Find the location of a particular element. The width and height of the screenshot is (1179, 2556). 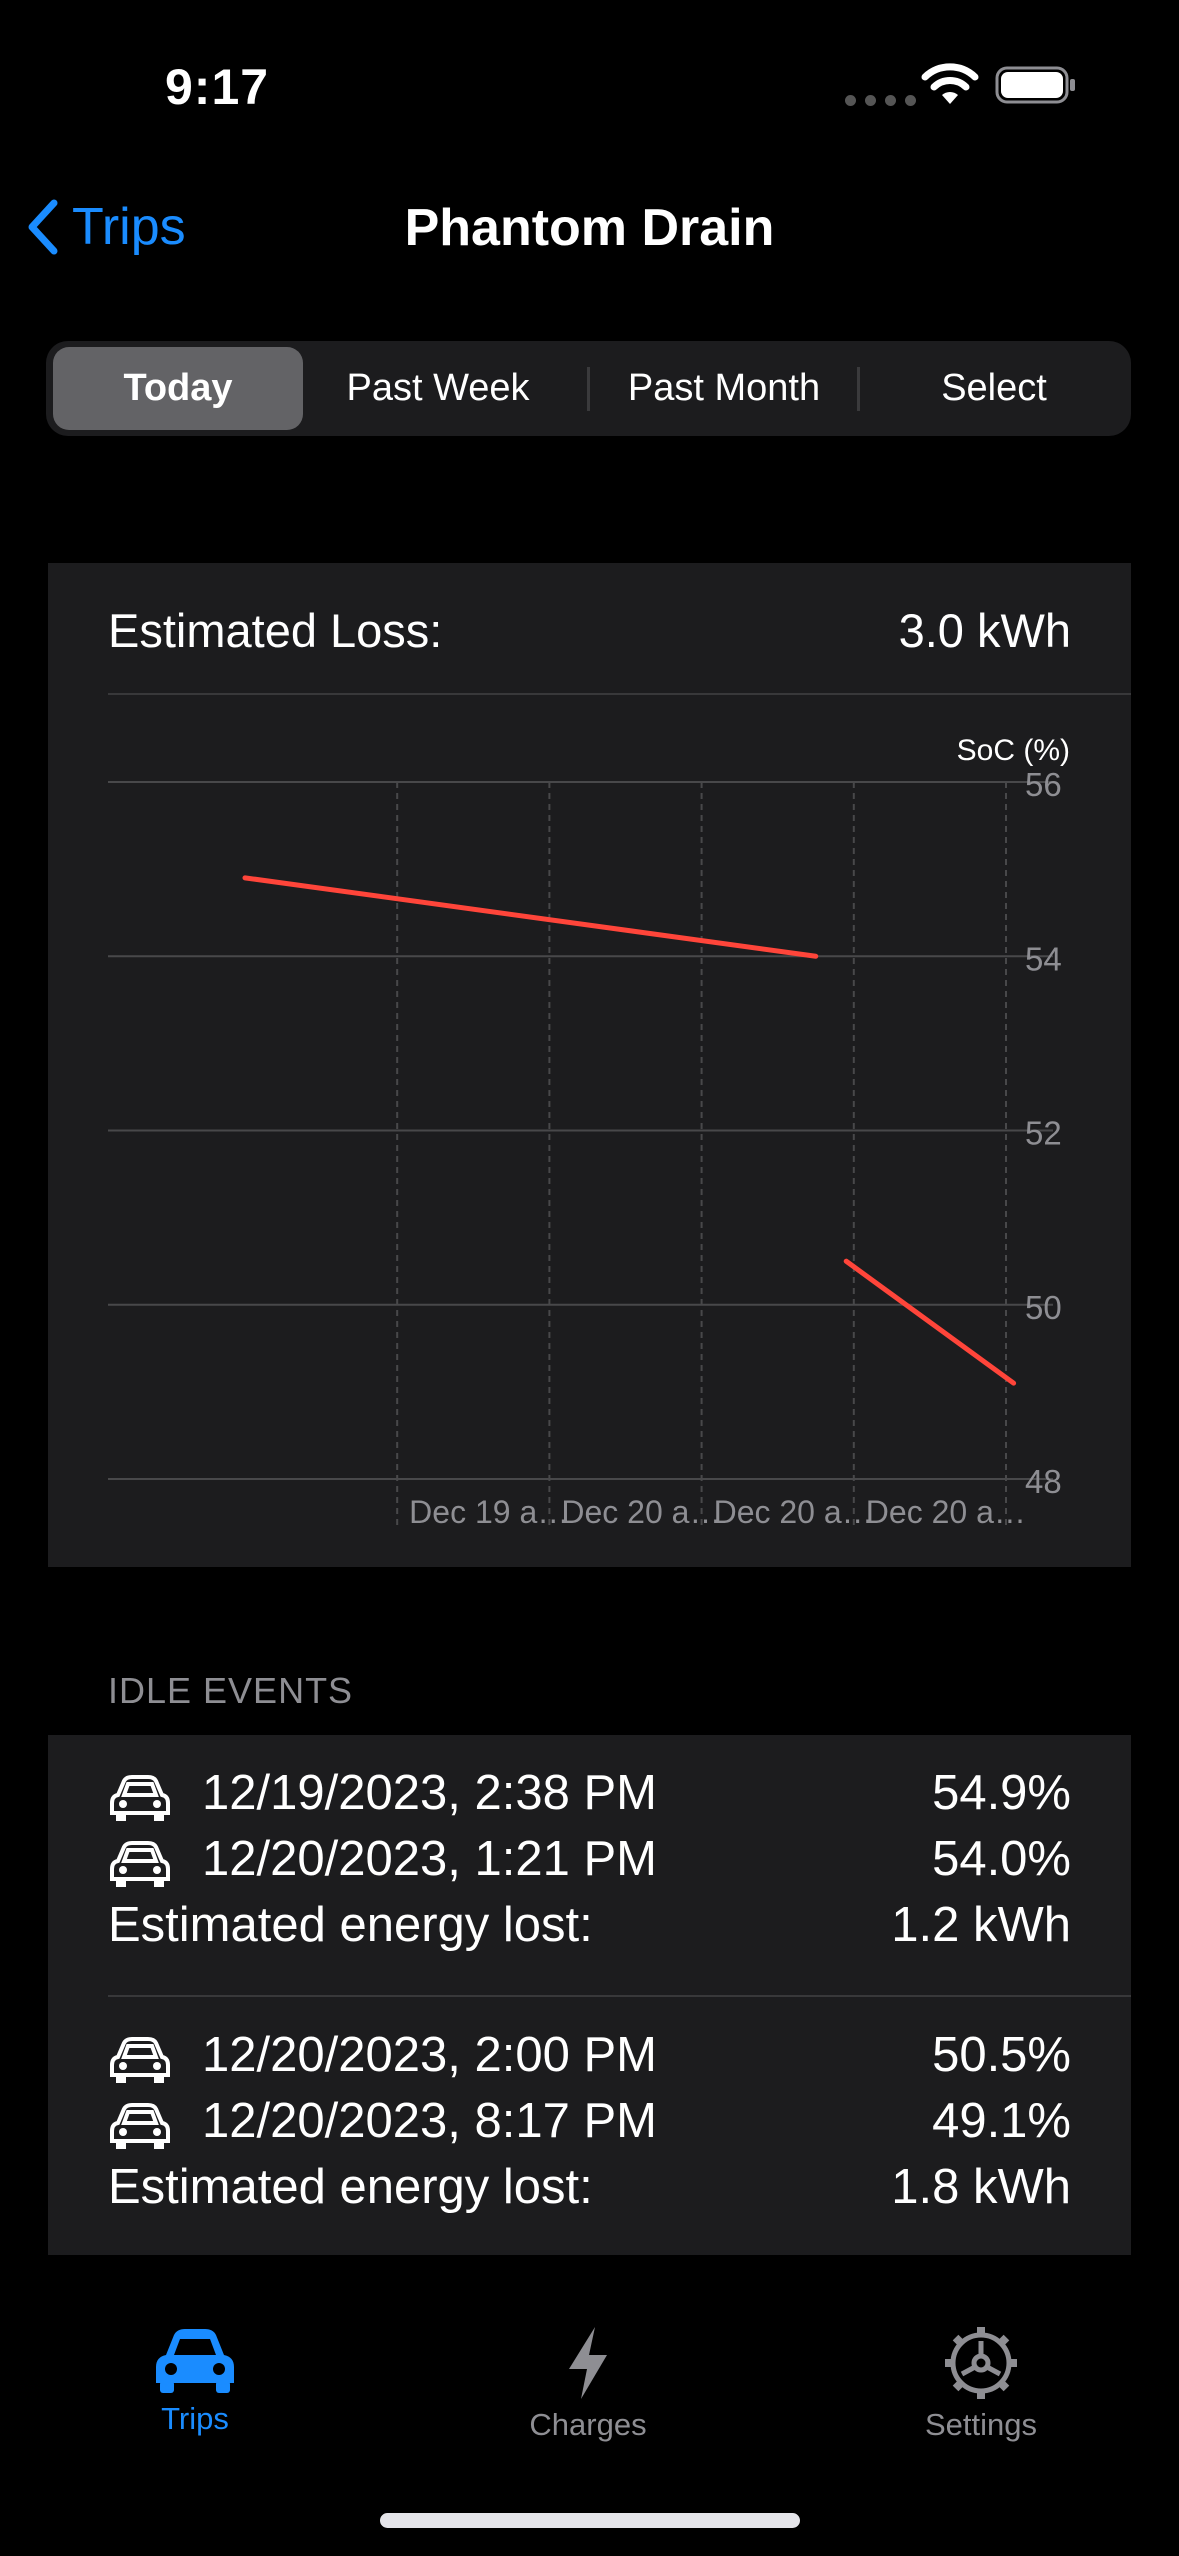

event-start-datetime: 12/20/2023, 2:00 PM is located at coordinates (429, 2055).